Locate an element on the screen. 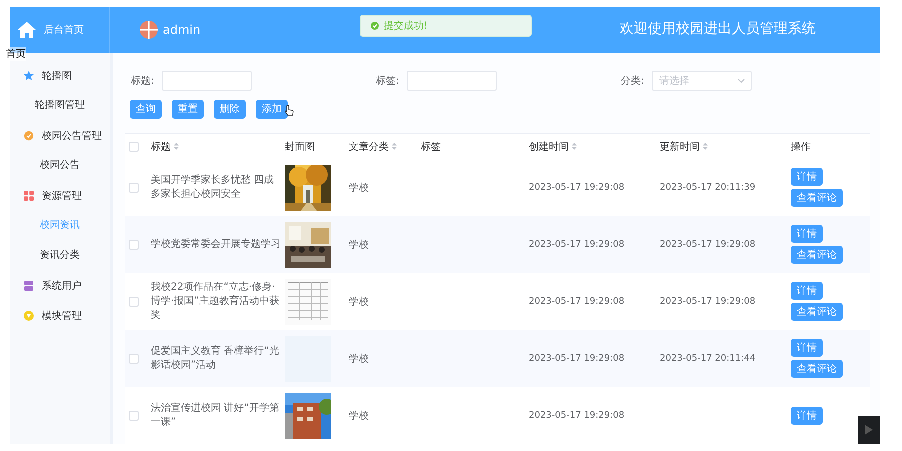  column-header: 更新时间 is located at coordinates (683, 146).